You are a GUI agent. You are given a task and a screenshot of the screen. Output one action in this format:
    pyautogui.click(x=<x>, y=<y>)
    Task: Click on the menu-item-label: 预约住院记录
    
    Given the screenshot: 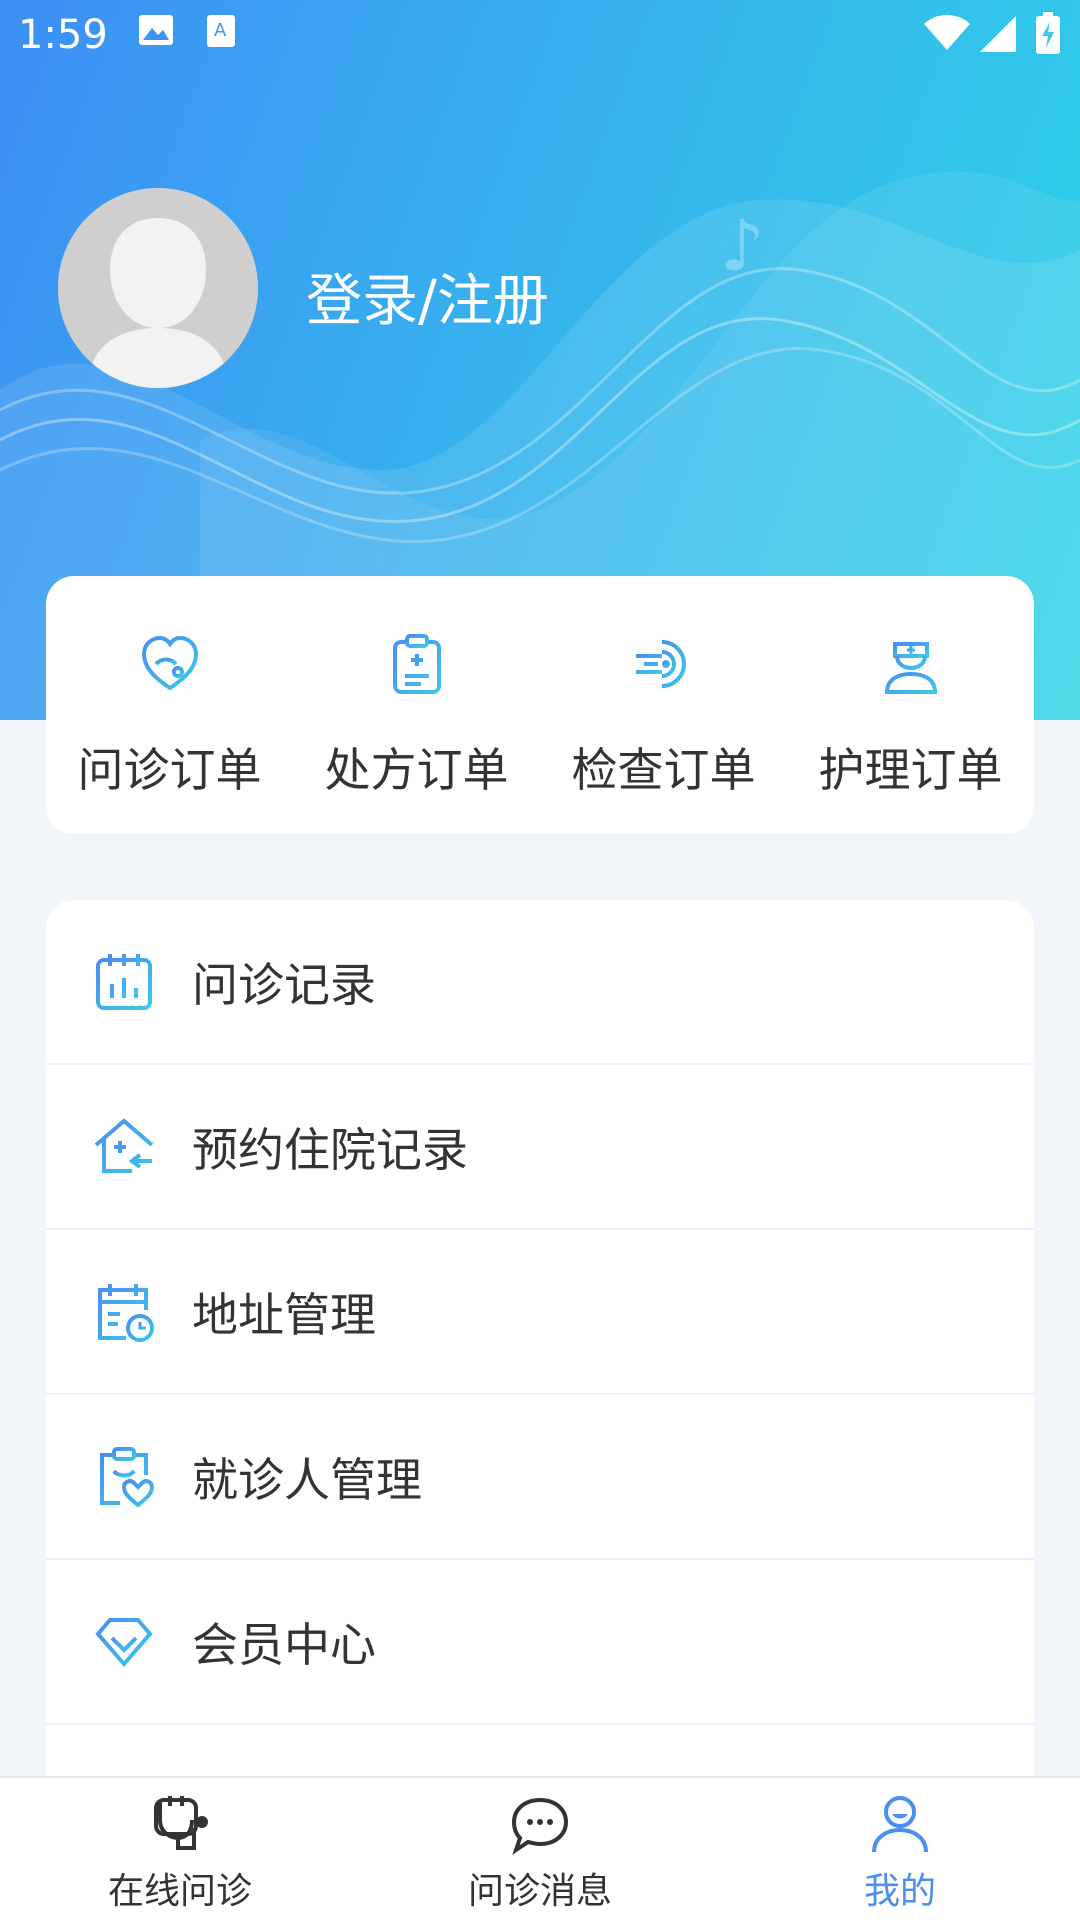 What is the action you would take?
    pyautogui.click(x=330, y=1149)
    